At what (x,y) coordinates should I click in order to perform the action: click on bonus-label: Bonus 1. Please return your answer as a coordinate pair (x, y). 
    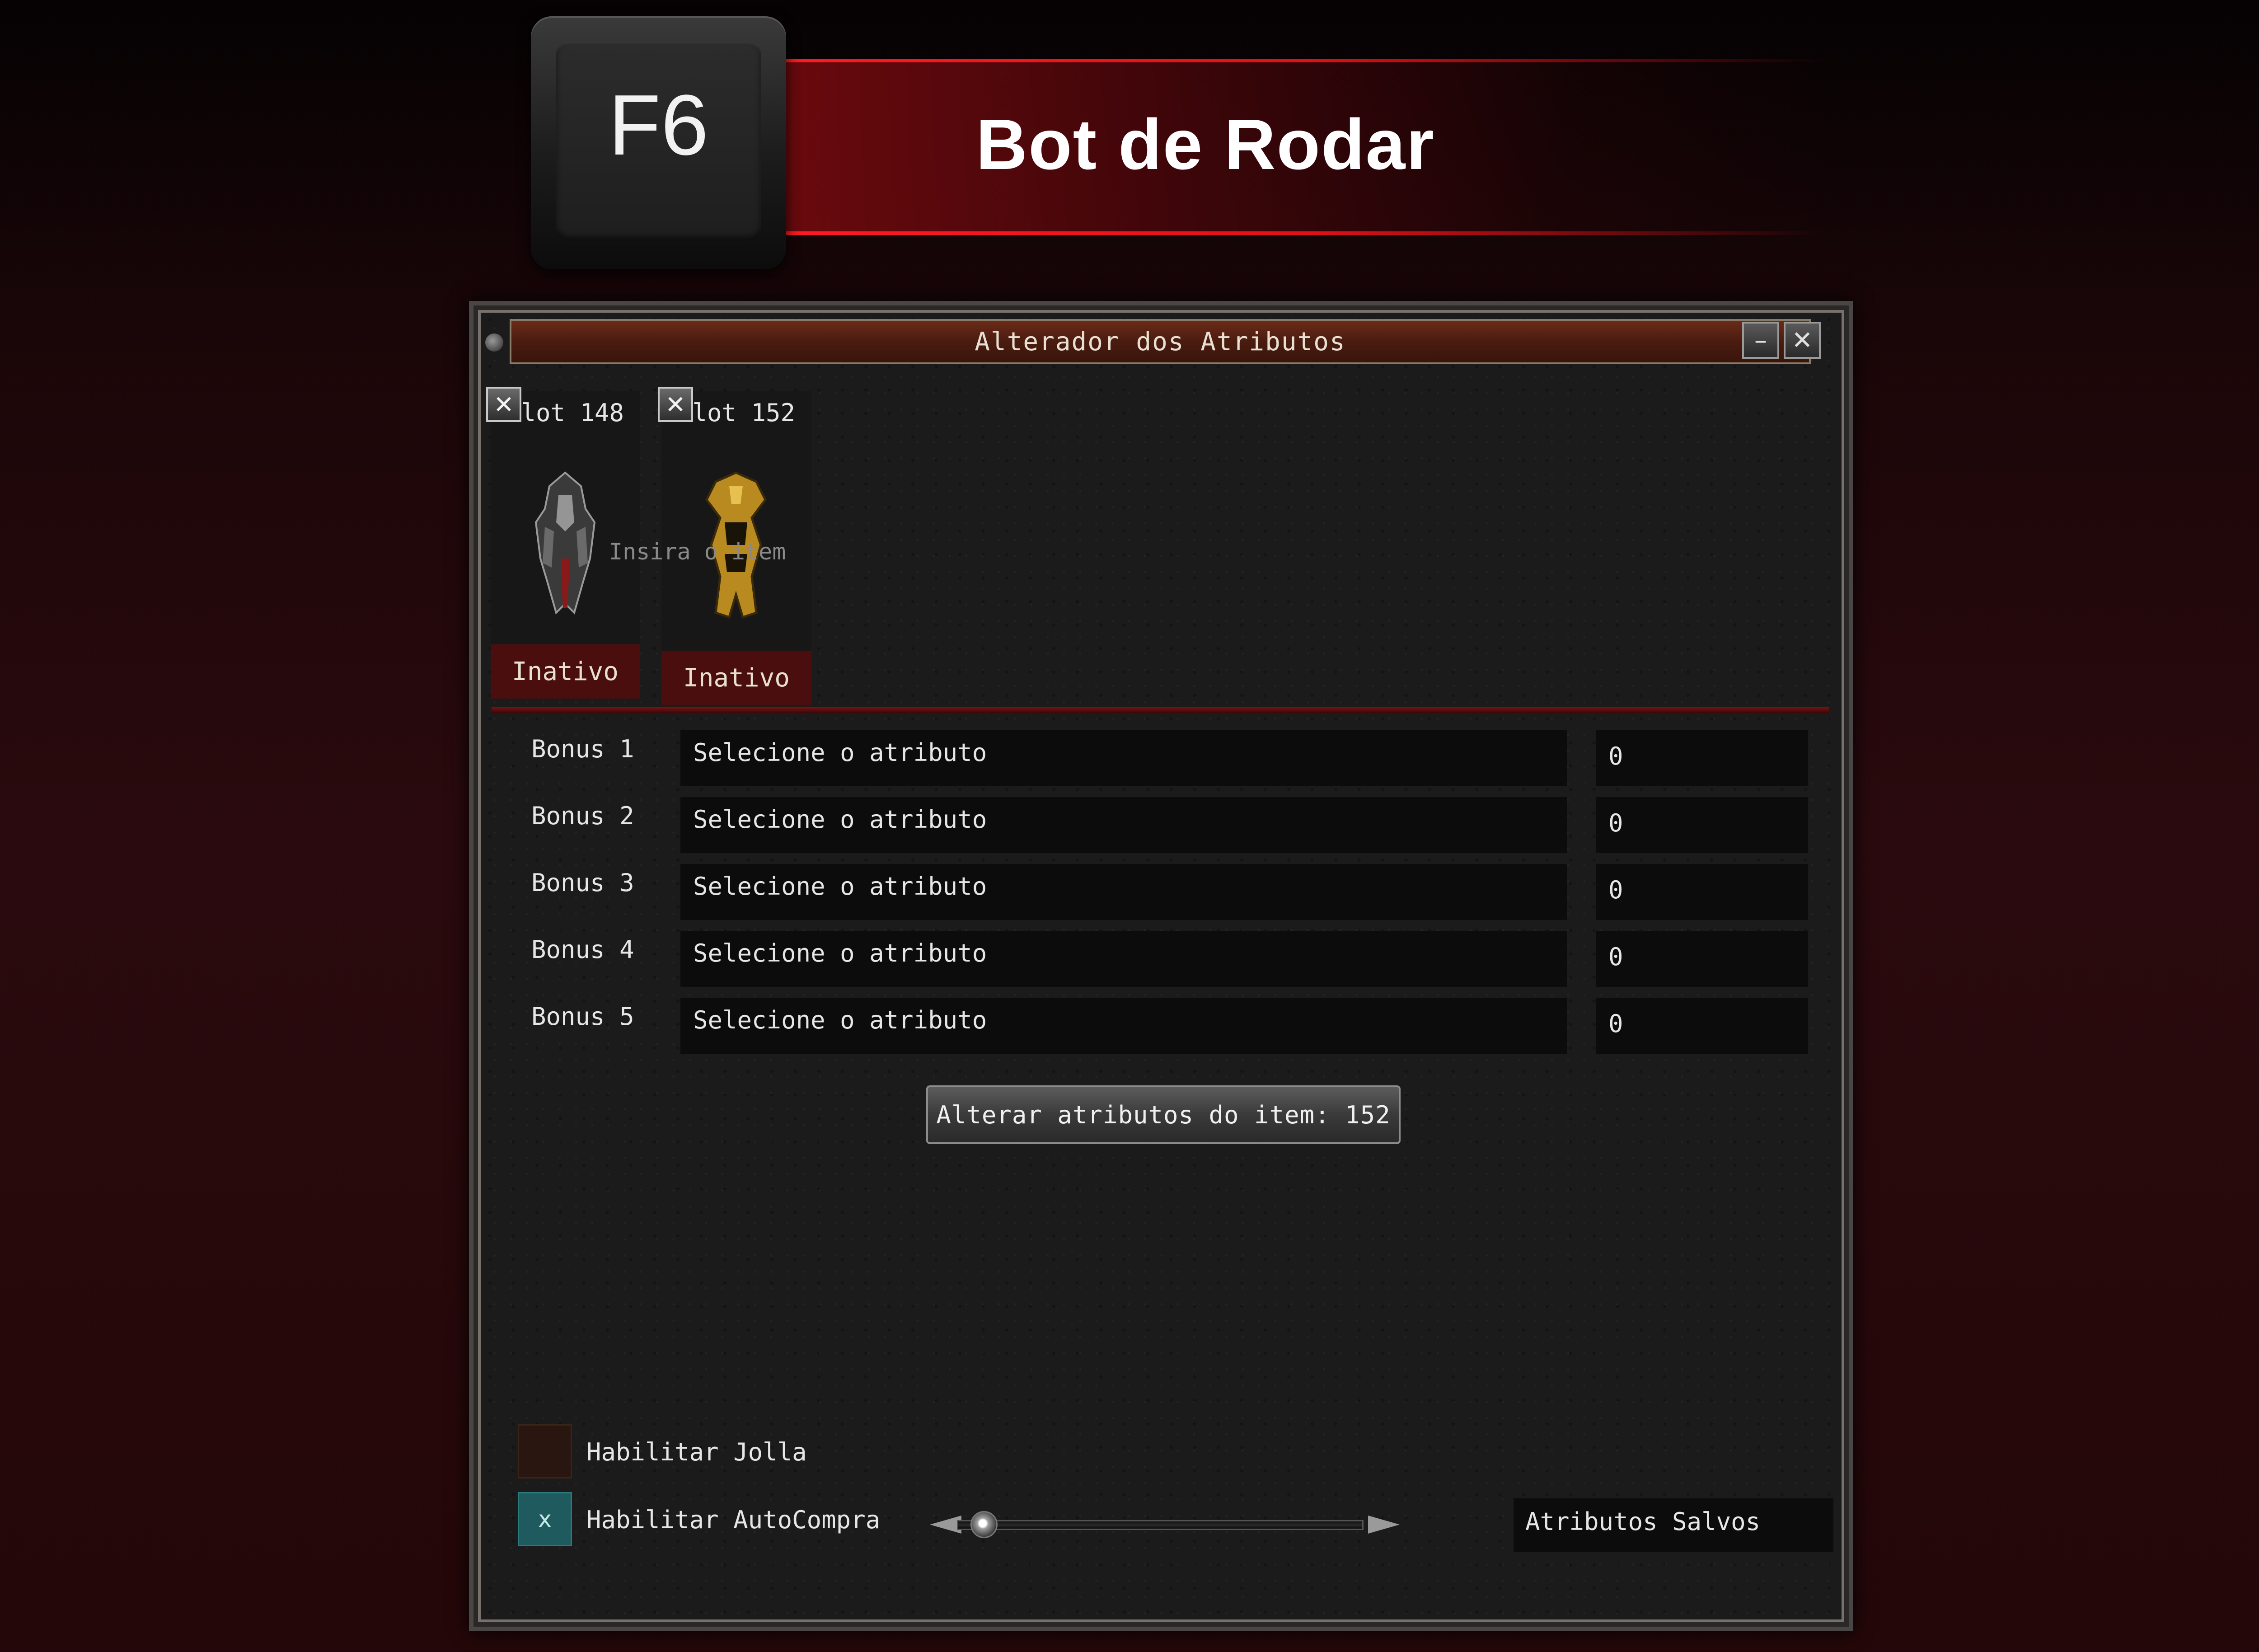
    Looking at the image, I should click on (582, 749).